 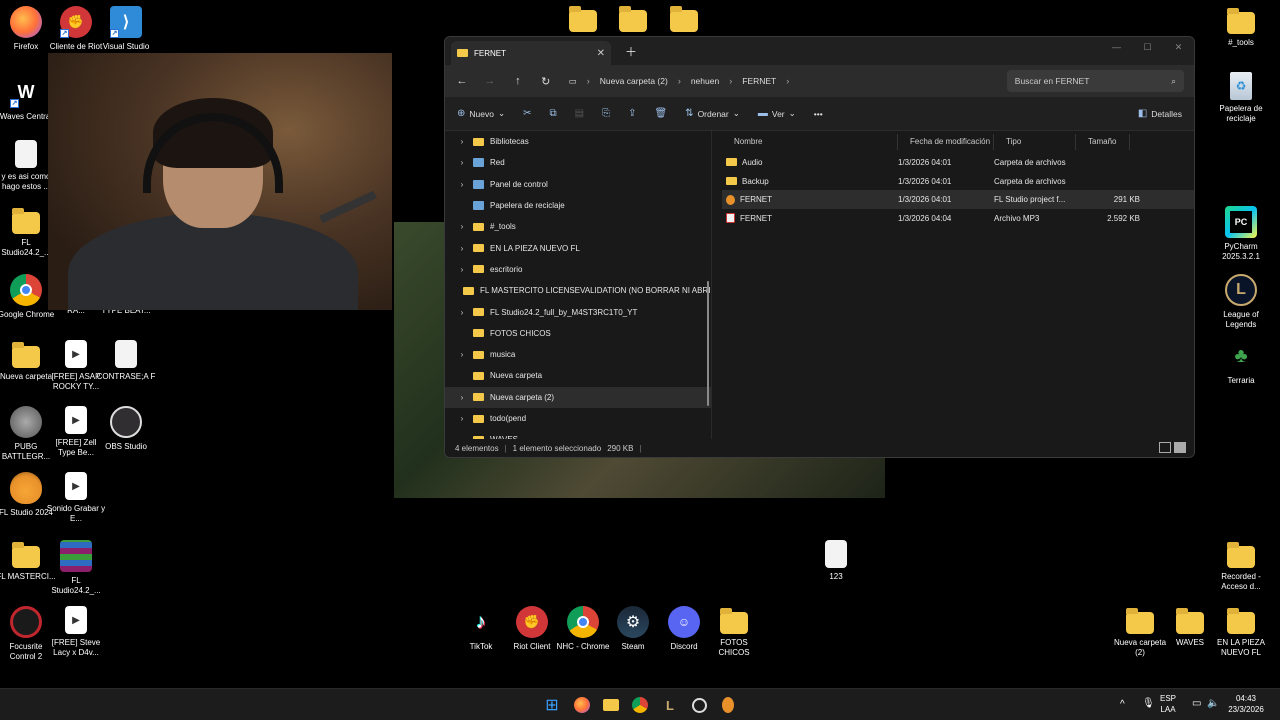 What do you see at coordinates (712, 113) in the screenshot?
I see `sort-button: ⇅ Ordenar ⌄` at bounding box center [712, 113].